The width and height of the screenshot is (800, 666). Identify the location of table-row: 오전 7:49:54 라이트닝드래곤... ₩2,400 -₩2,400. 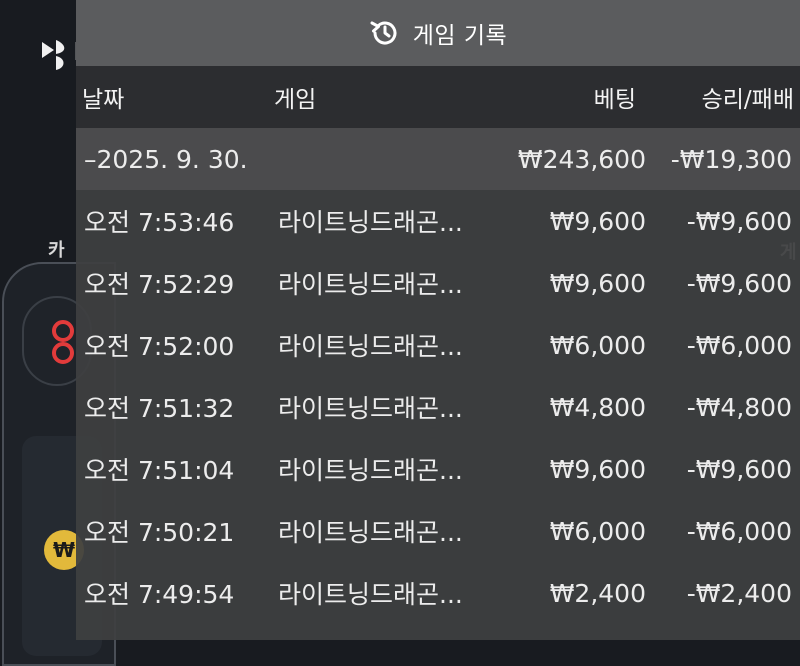
(438, 593).